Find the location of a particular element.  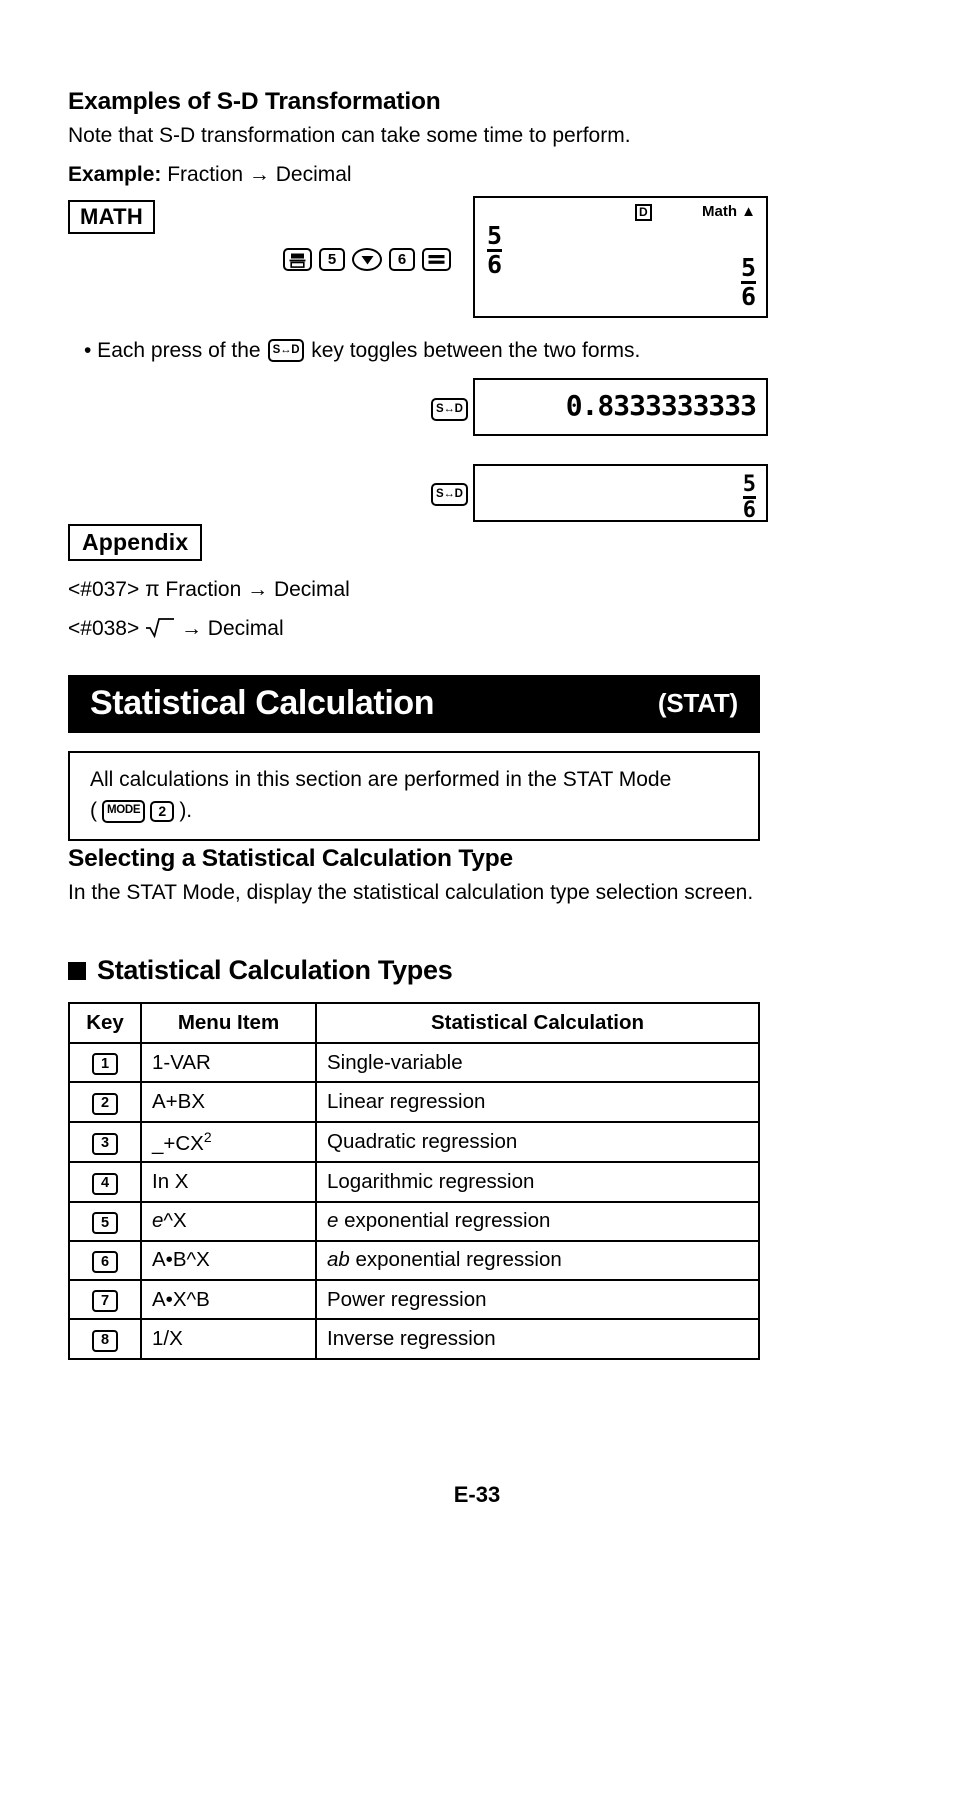

table-cell-menu-item: A•X^B is located at coordinates (228, 1300).